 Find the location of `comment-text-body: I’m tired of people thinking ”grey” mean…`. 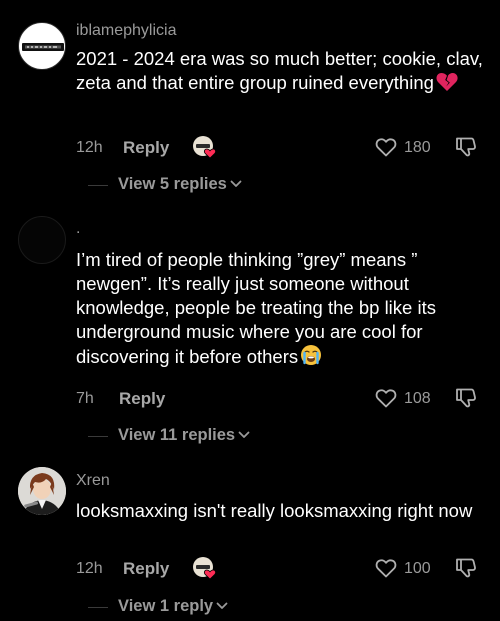

comment-text-body: I’m tired of people thinking ”grey” mean… is located at coordinates (256, 308).